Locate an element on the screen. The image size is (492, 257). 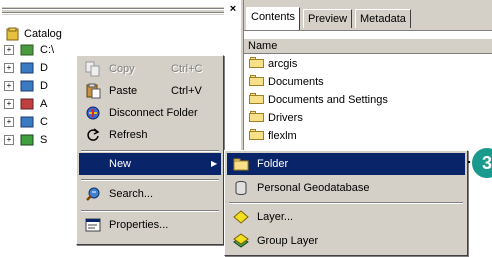
tree-item: + S is located at coordinates (26, 140).